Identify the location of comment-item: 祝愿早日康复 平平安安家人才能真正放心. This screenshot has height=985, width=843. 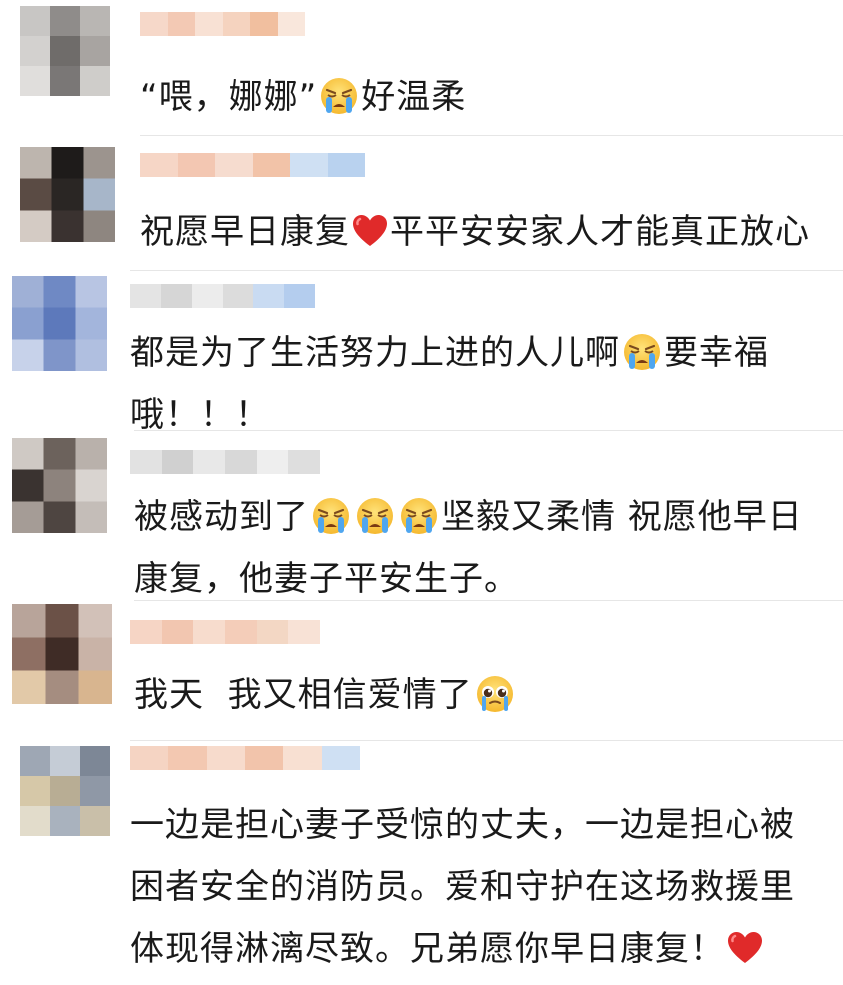
(421, 202).